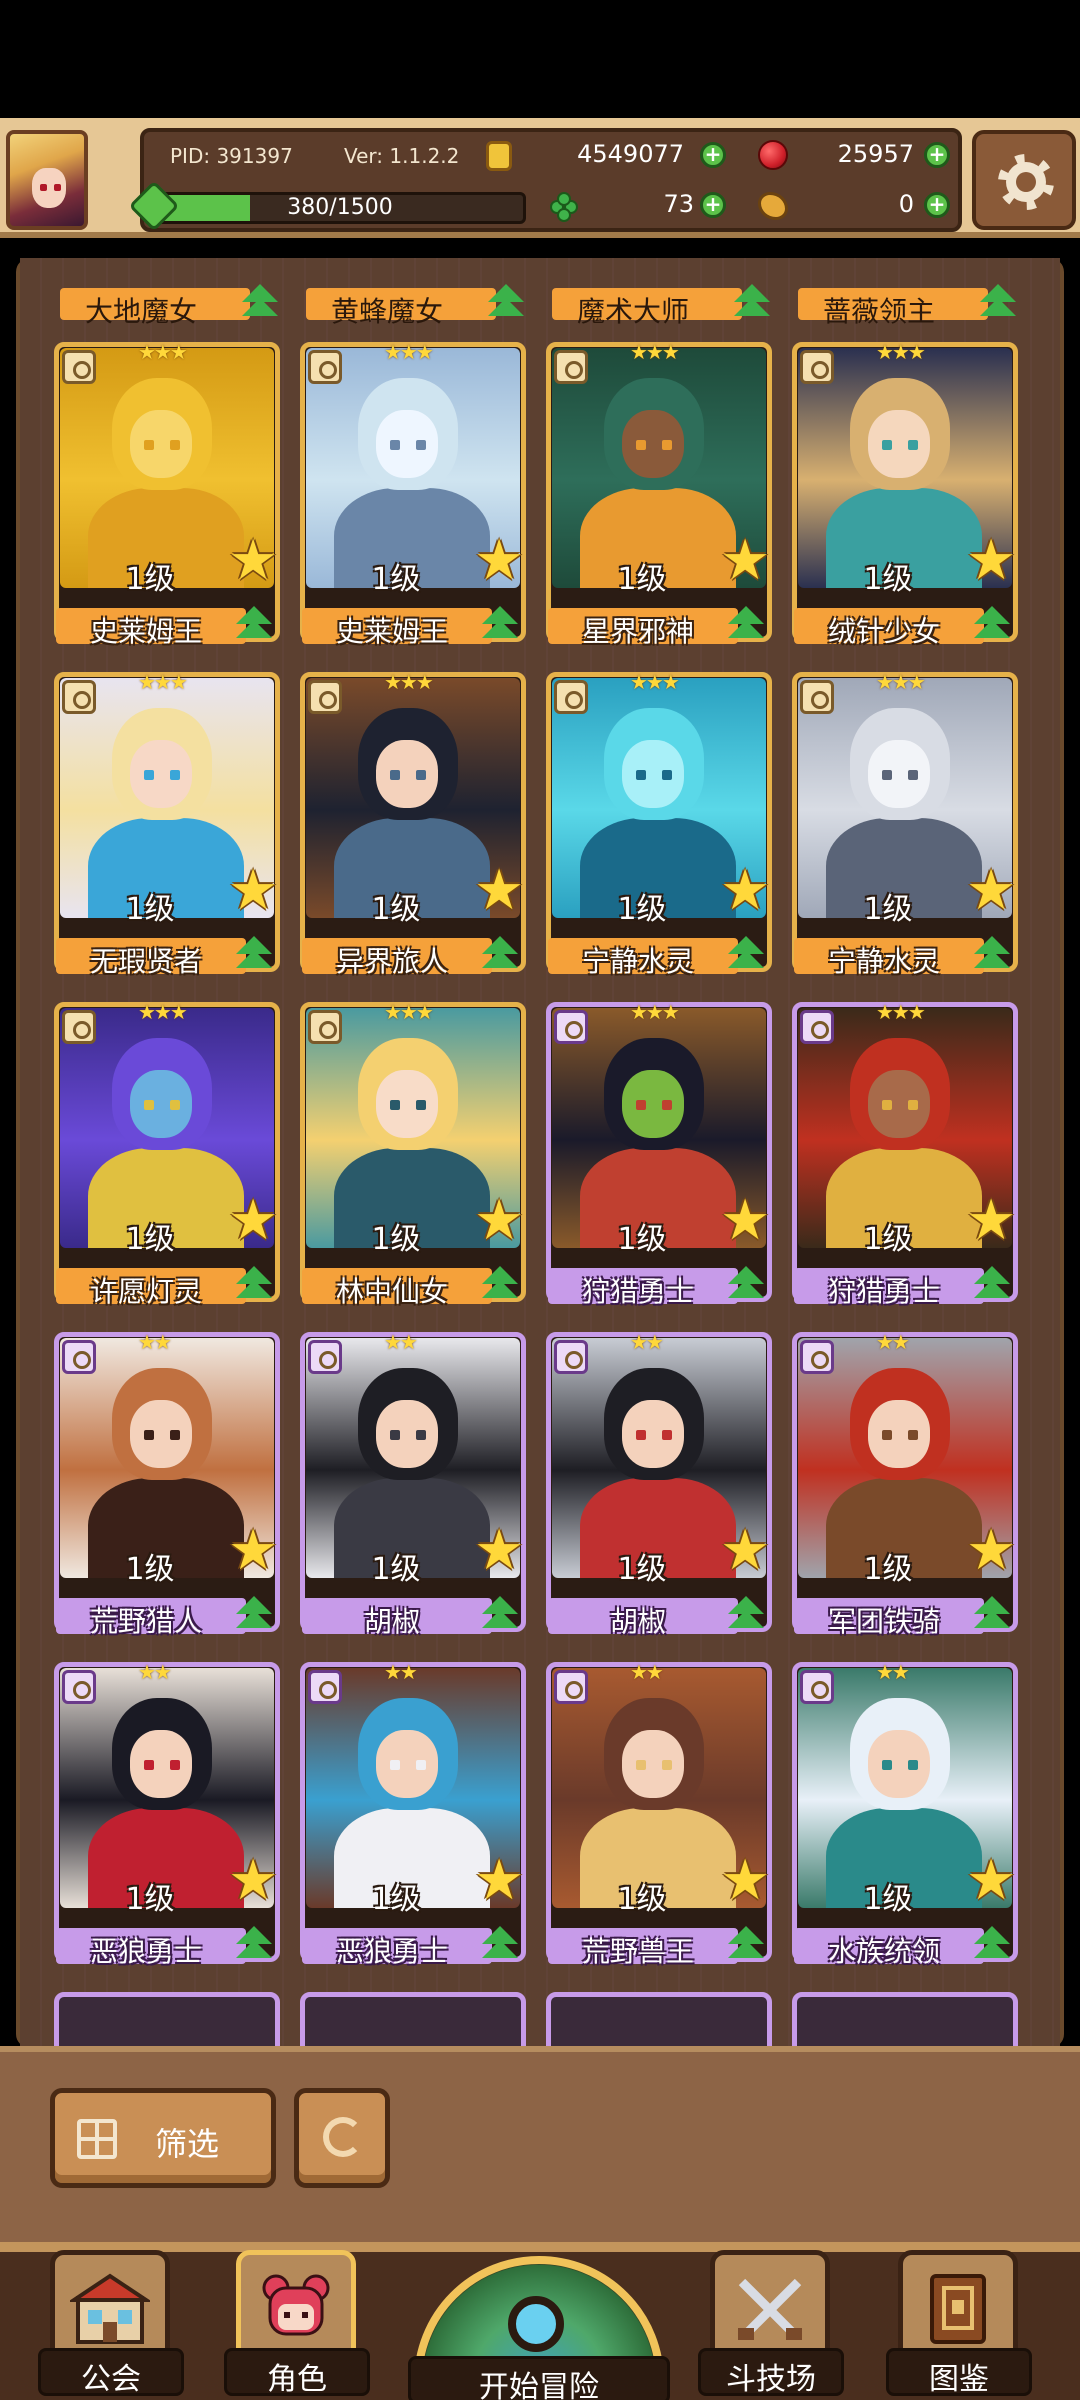 This screenshot has height=2400, width=1080. What do you see at coordinates (770, 2309) in the screenshot?
I see `crossed-swords-icon` at bounding box center [770, 2309].